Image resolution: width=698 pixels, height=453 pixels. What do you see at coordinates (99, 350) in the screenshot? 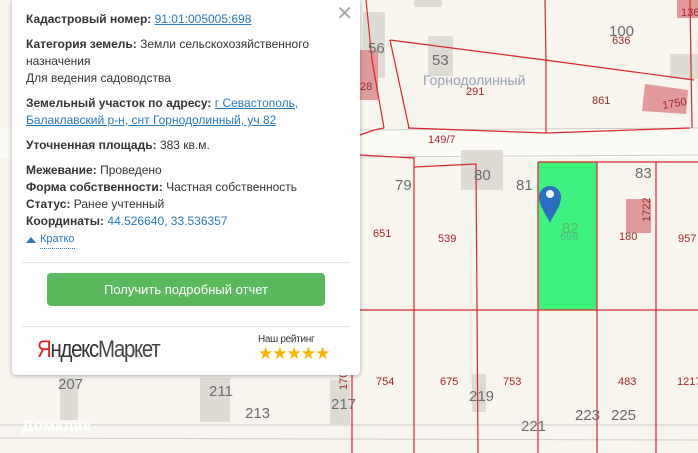
I see `yandex-market-logo: ЯндексМаркет` at bounding box center [99, 350].